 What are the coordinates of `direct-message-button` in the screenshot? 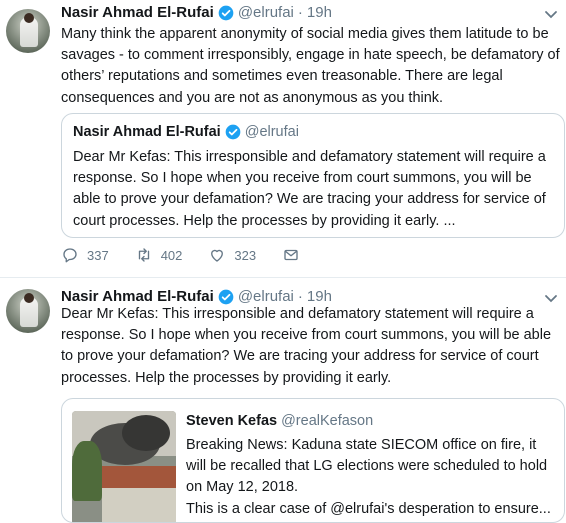 It's located at (291, 255).